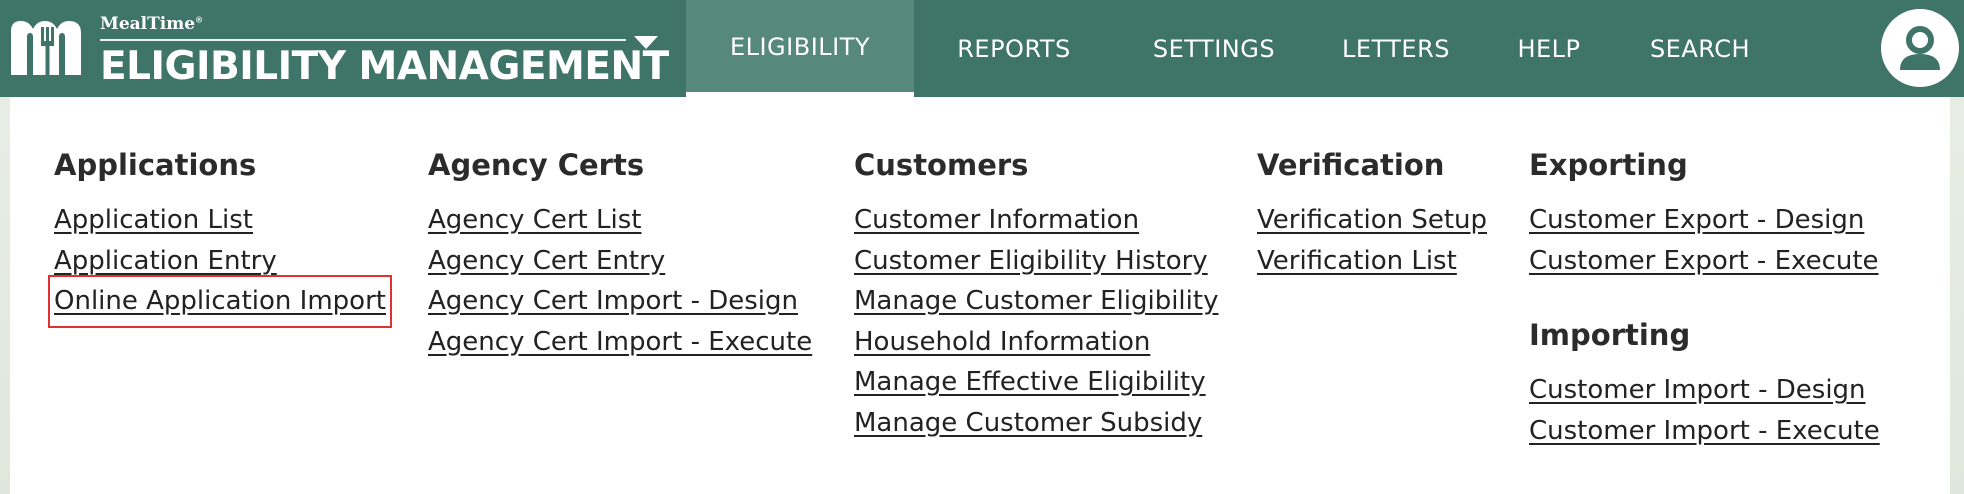 The height and width of the screenshot is (494, 1964). Describe the element at coordinates (620, 301) in the screenshot. I see `link-agency-cert-import-design: Agency Cert Import - Design` at that location.